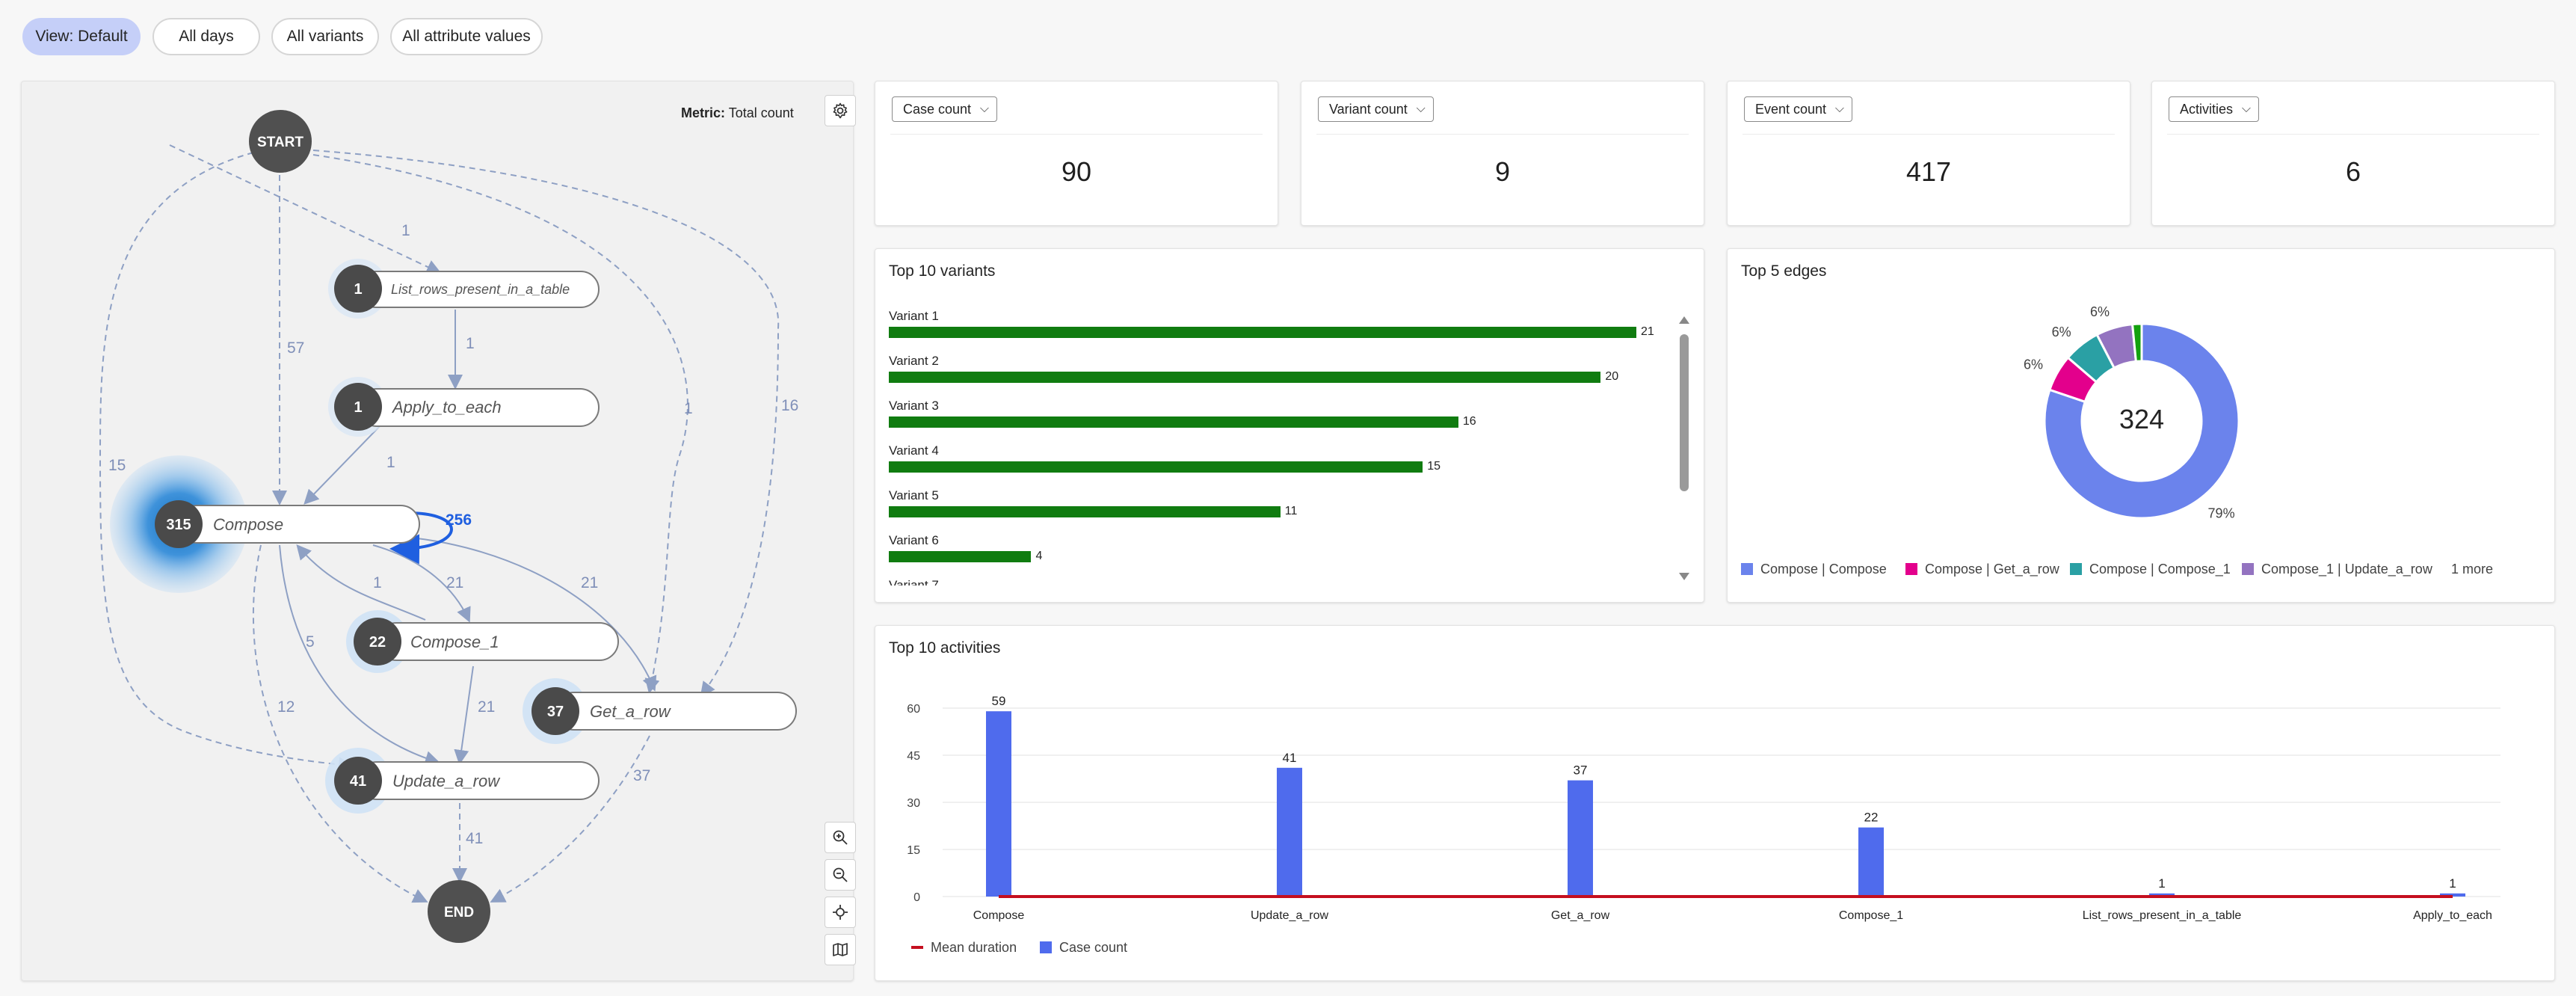 The height and width of the screenshot is (996, 2576). I want to click on bar-value-label: 1, so click(2452, 883).